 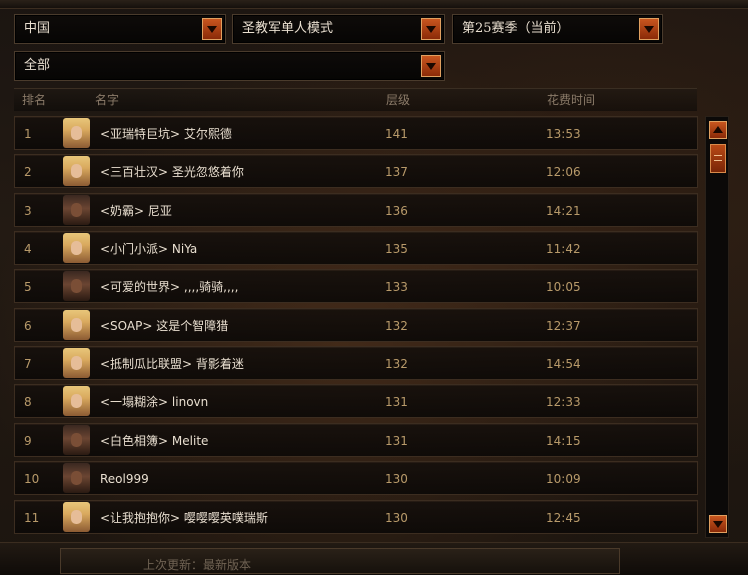 I want to click on row-time: 12:37, so click(x=563, y=326).